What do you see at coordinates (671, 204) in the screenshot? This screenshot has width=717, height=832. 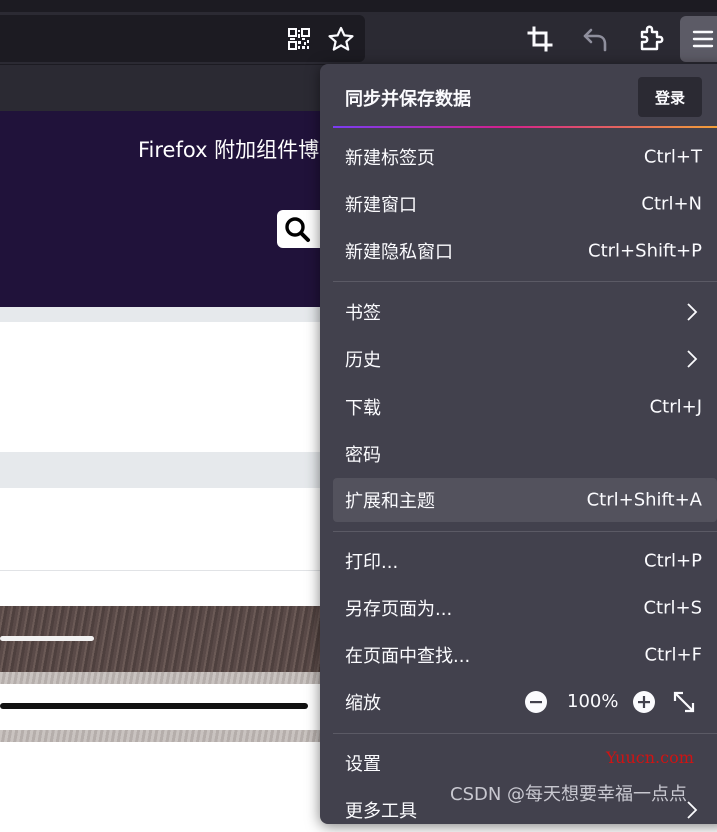 I see `menu-item-shortcut: Ctrl+N` at bounding box center [671, 204].